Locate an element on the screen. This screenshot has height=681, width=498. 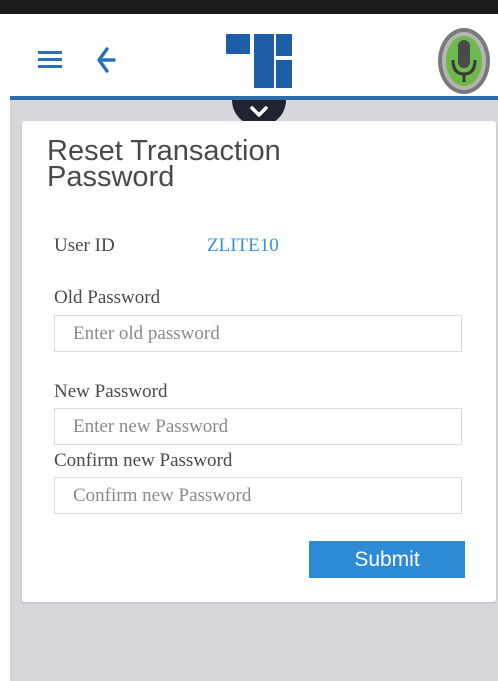
confirm-password-input is located at coordinates (258, 495).